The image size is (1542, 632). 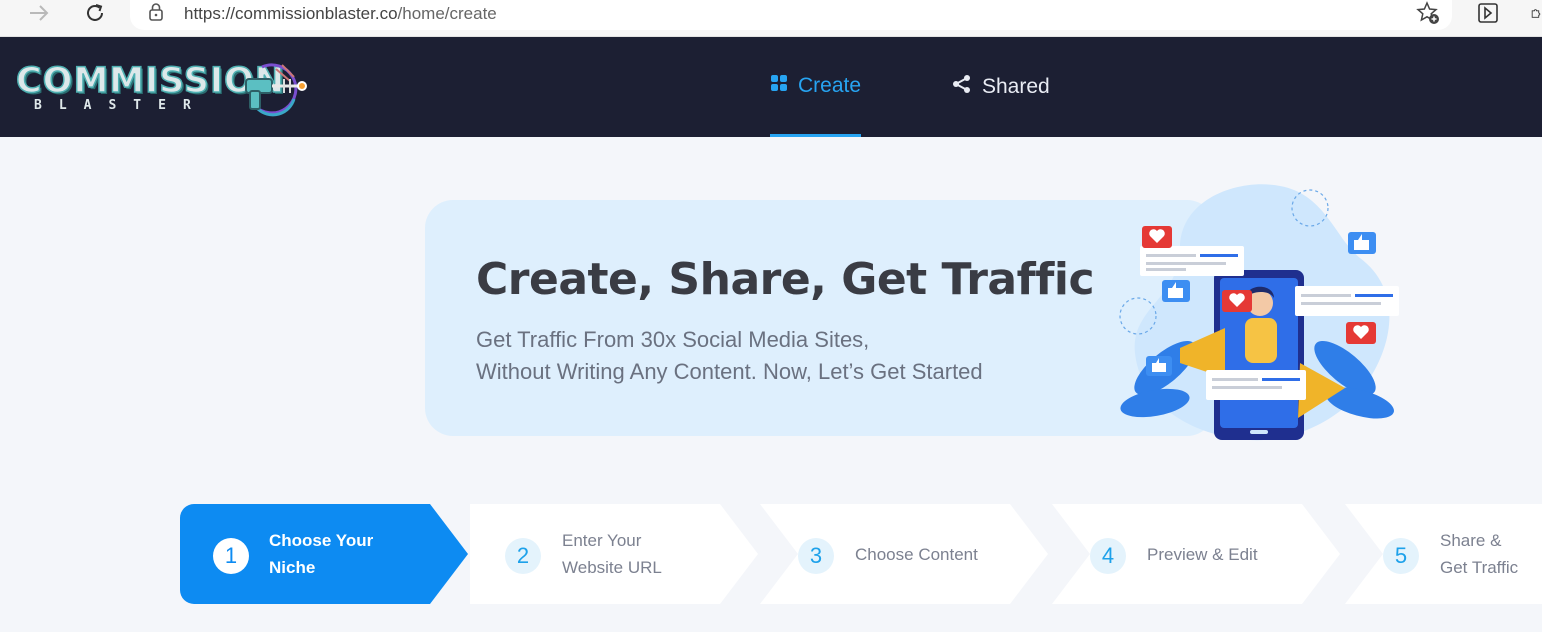 I want to click on step-1: 1 Choose Your Niche, so click(x=325, y=554).